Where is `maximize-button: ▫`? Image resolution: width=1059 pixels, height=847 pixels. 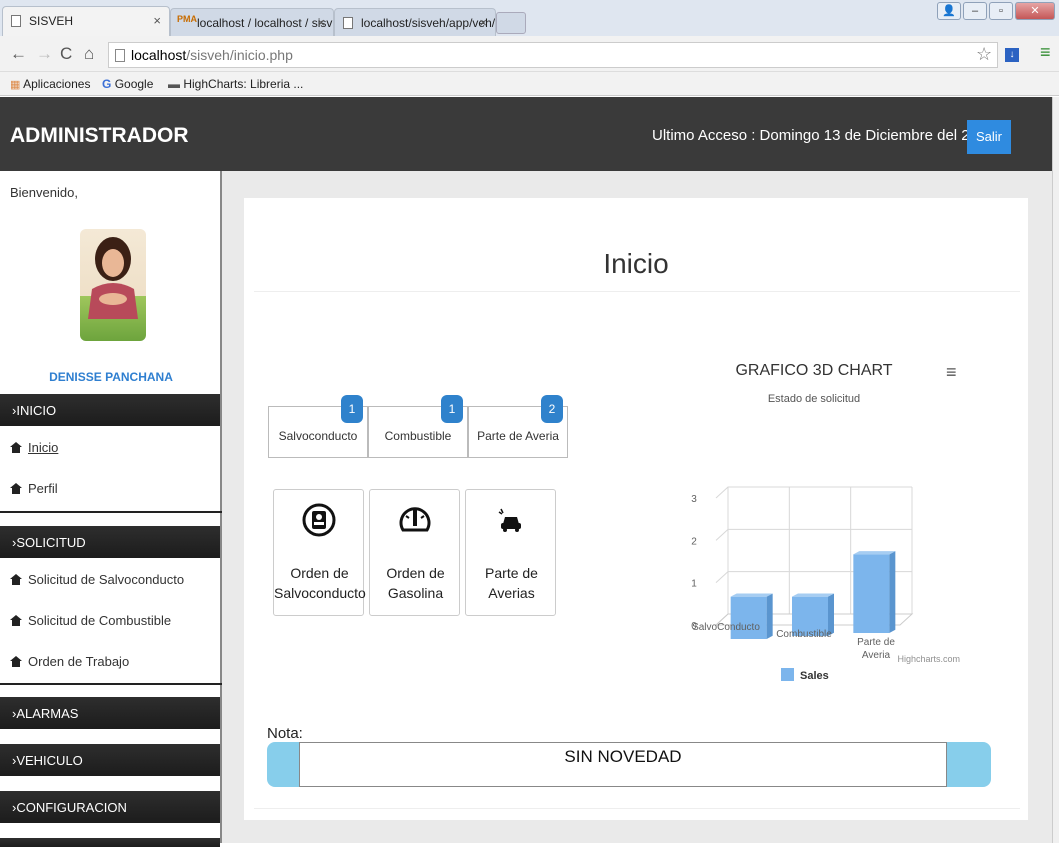 maximize-button: ▫ is located at coordinates (1001, 11).